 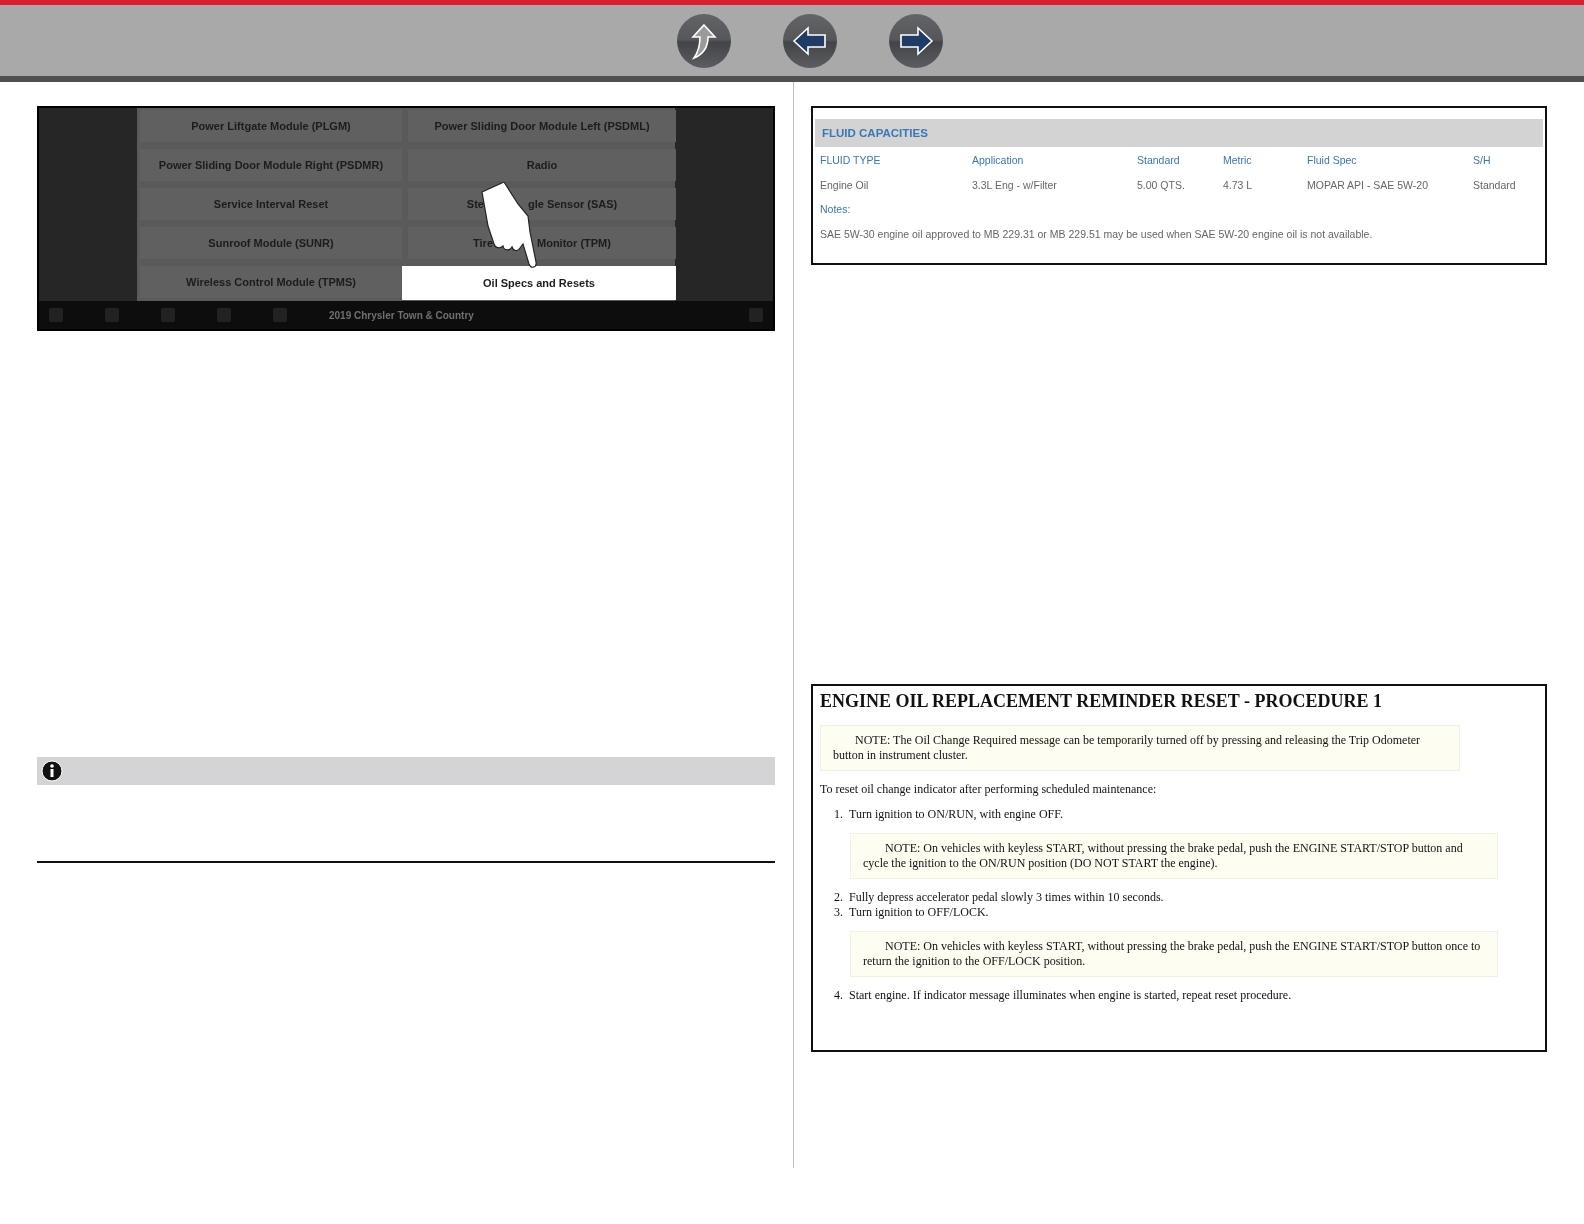 I want to click on step-number: 3., so click(x=838, y=912).